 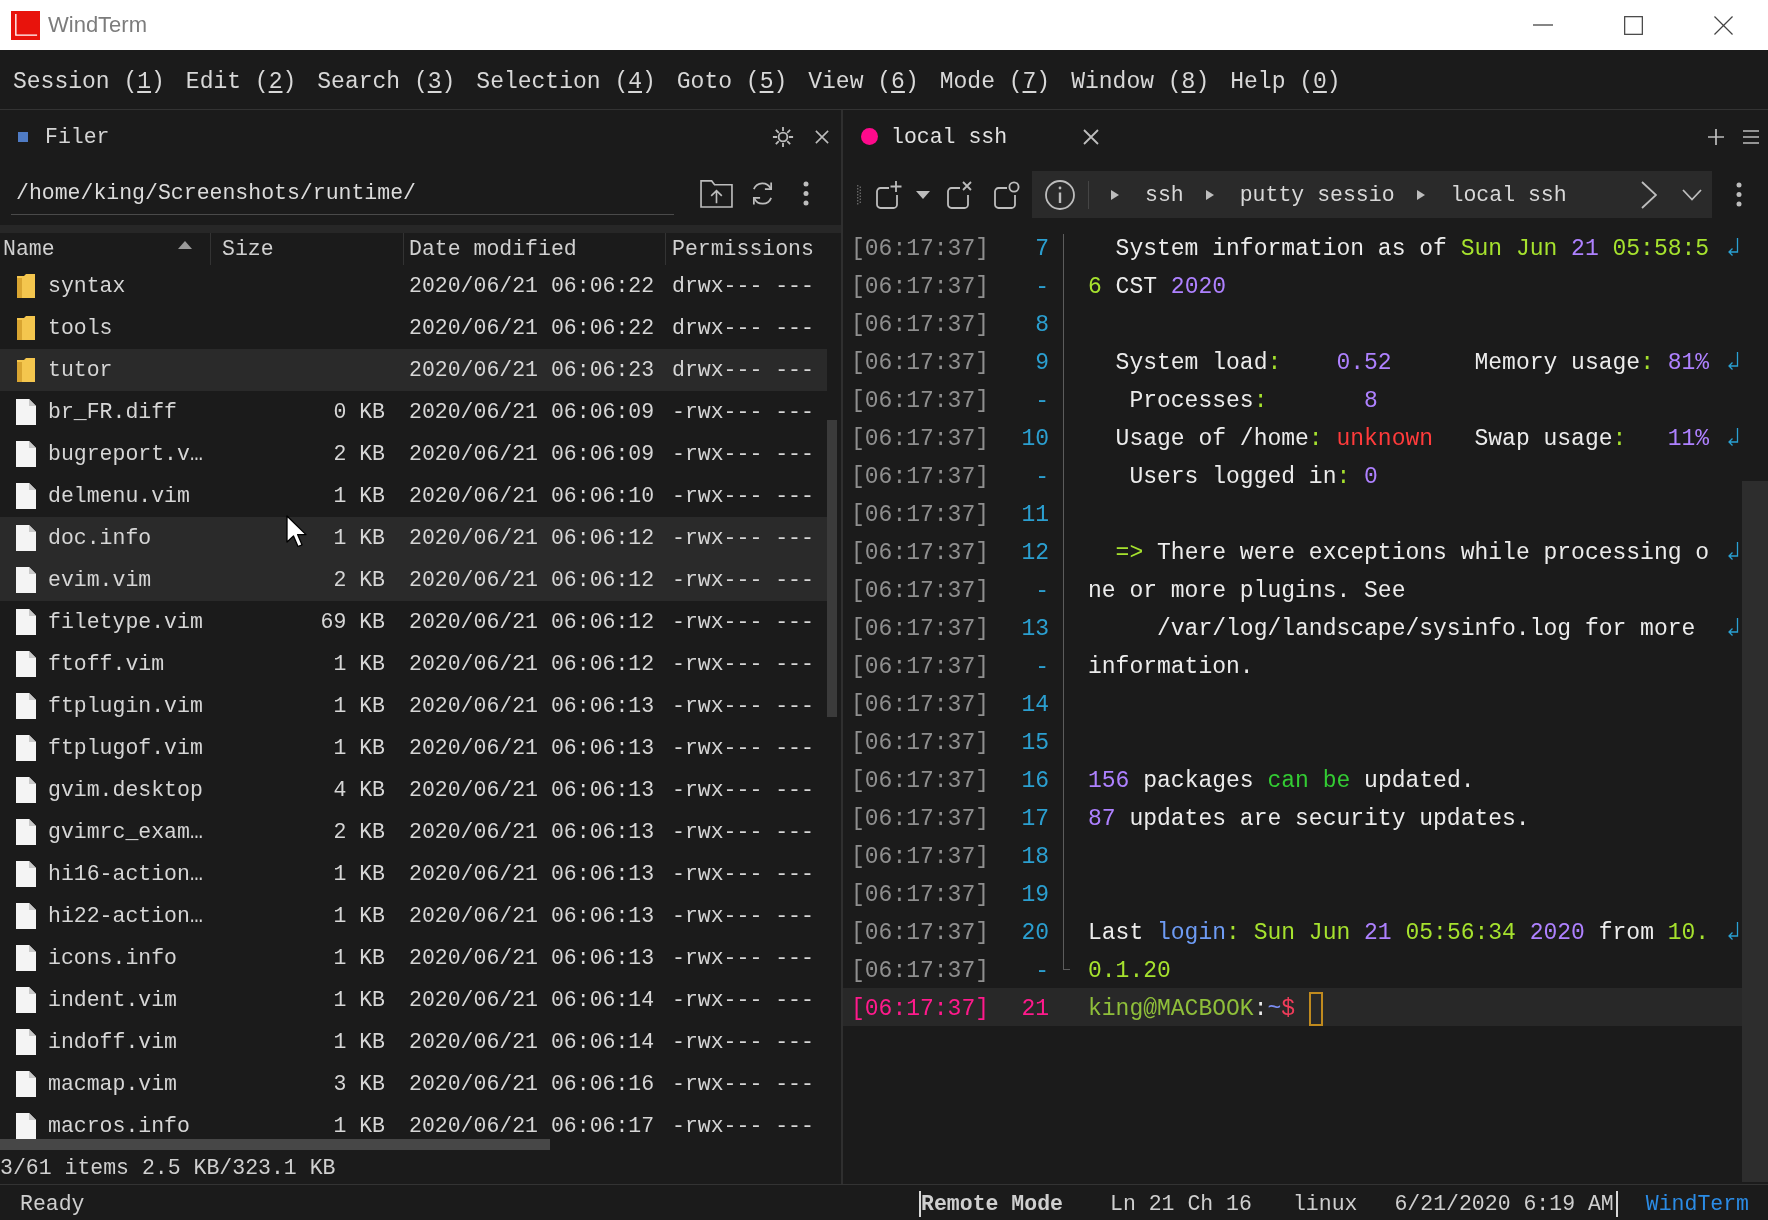 I want to click on terminal-line: Processes: 8, so click(x=1253, y=400).